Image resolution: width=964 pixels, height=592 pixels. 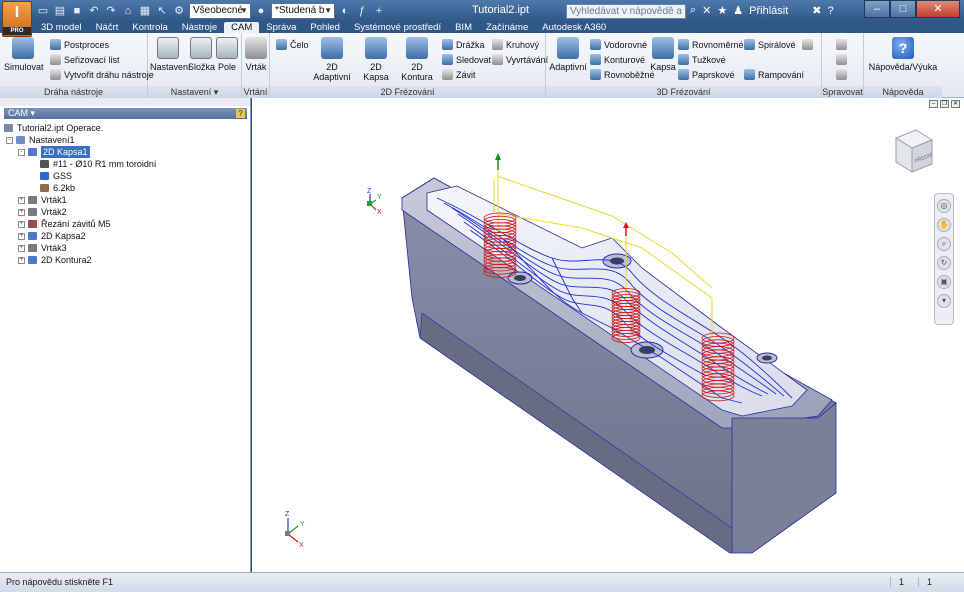 What do you see at coordinates (944, 301) in the screenshot?
I see `navbar-more-icon: ▾` at bounding box center [944, 301].